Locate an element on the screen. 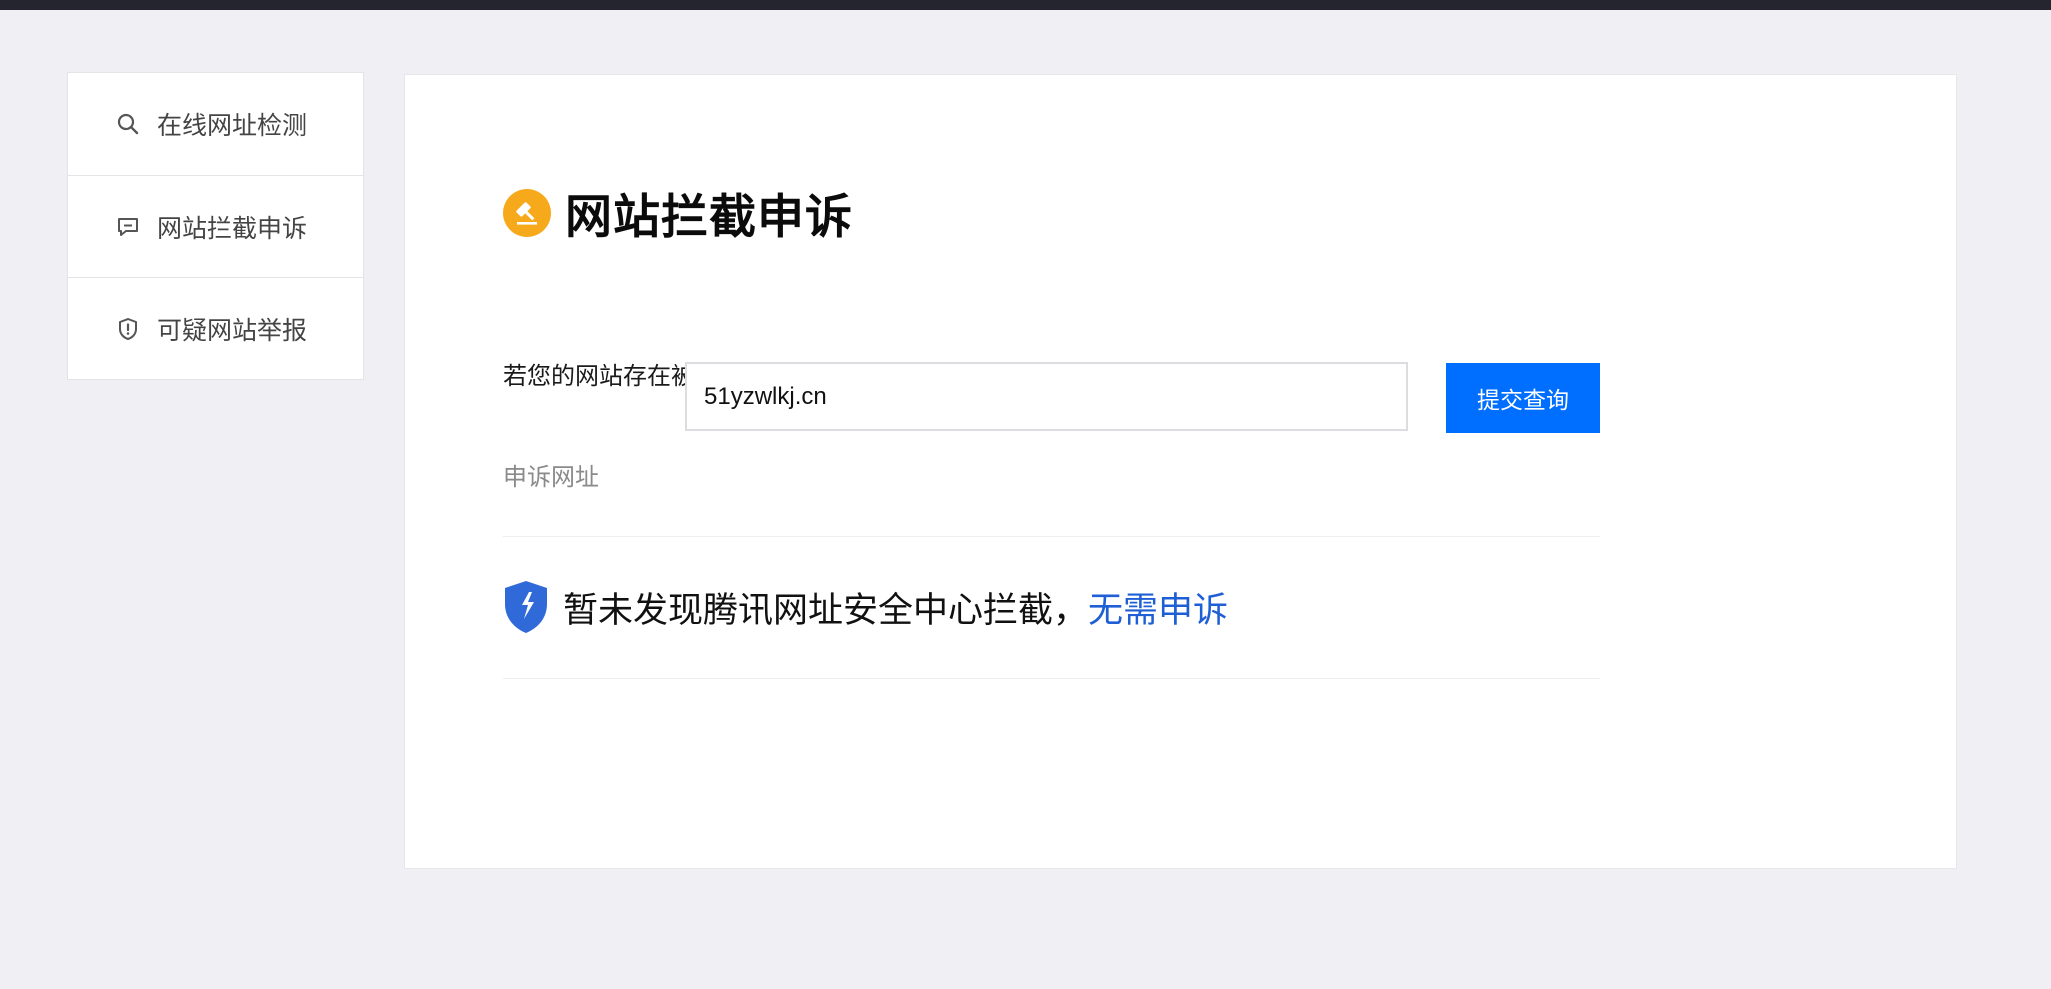 The width and height of the screenshot is (2051, 989). sidebar-item-report: 可疑网站举报 is located at coordinates (215, 328).